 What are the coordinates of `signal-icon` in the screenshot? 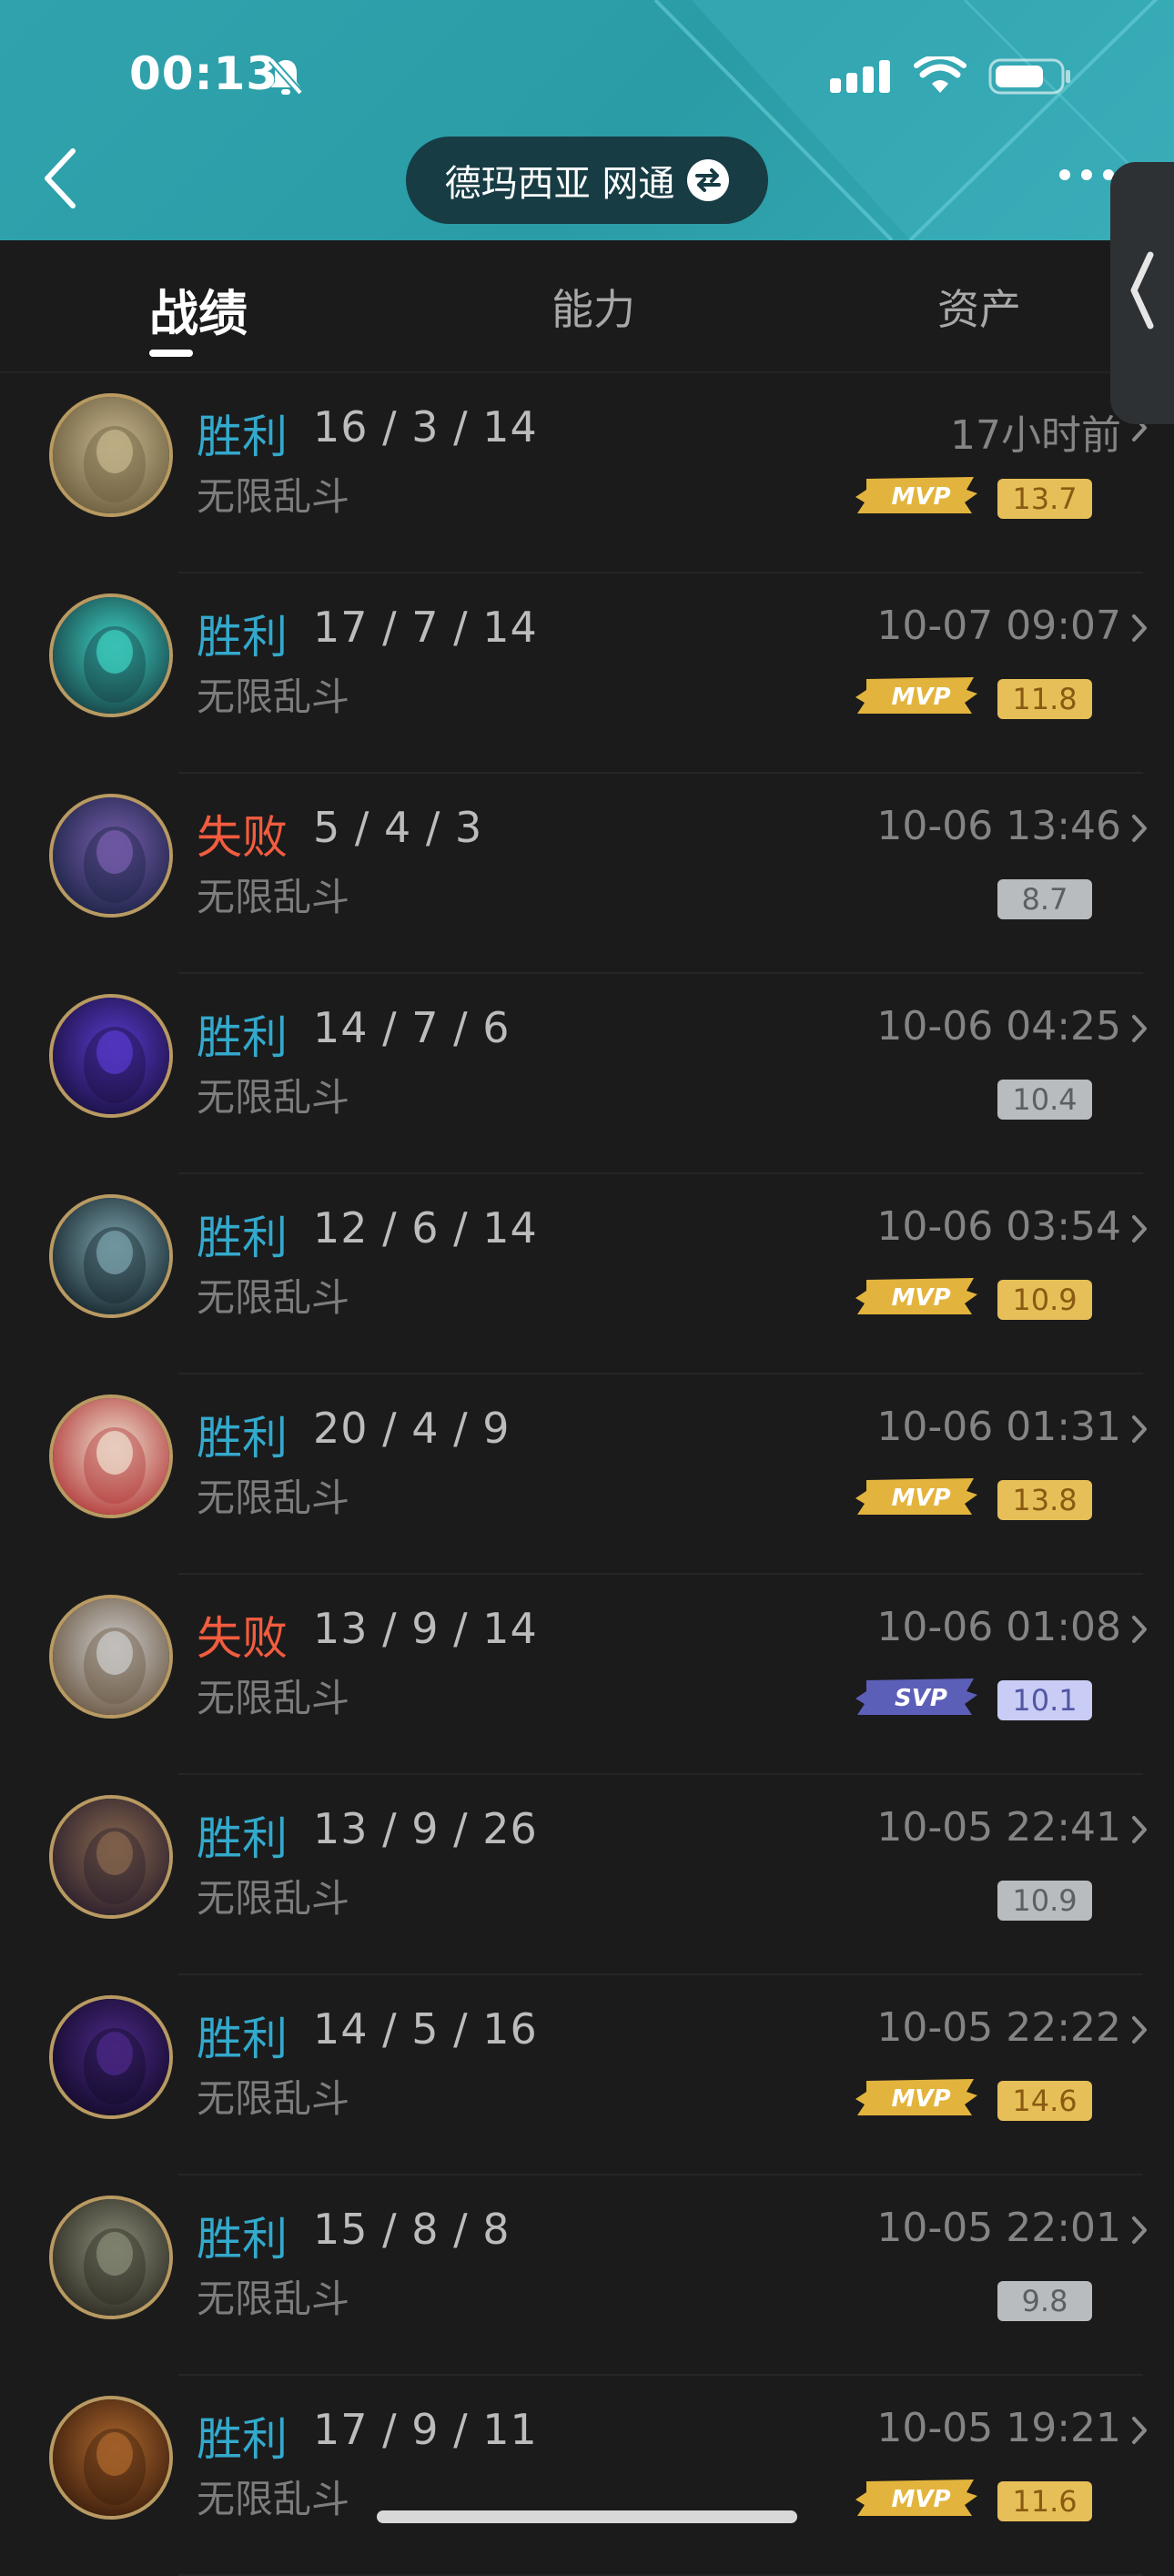 It's located at (860, 76).